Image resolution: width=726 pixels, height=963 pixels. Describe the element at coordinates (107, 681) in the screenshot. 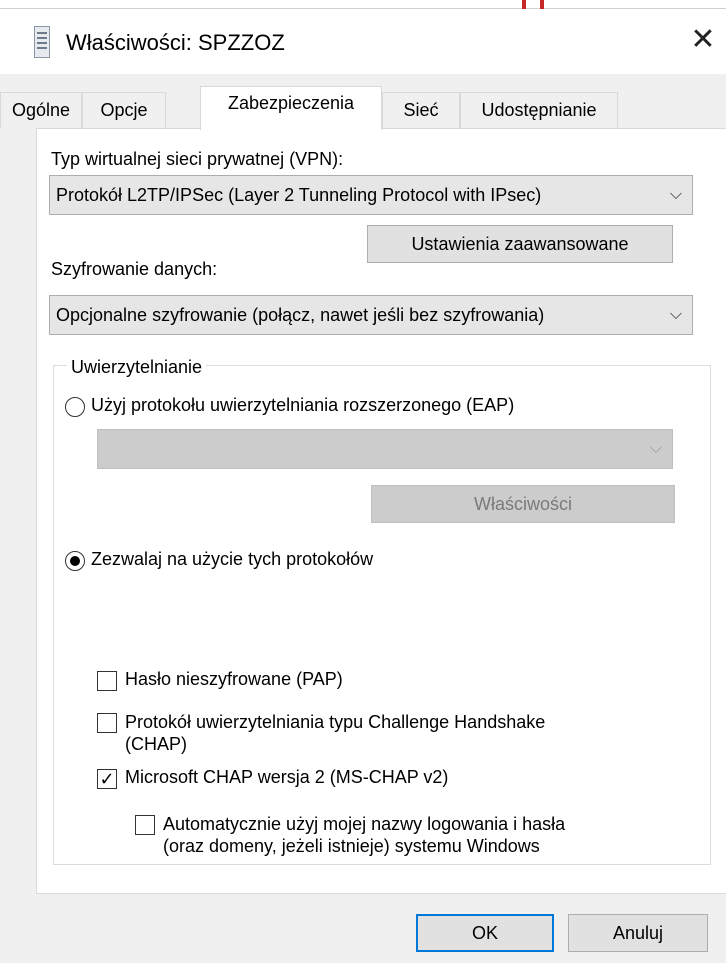

I see `pap-checkbox` at that location.